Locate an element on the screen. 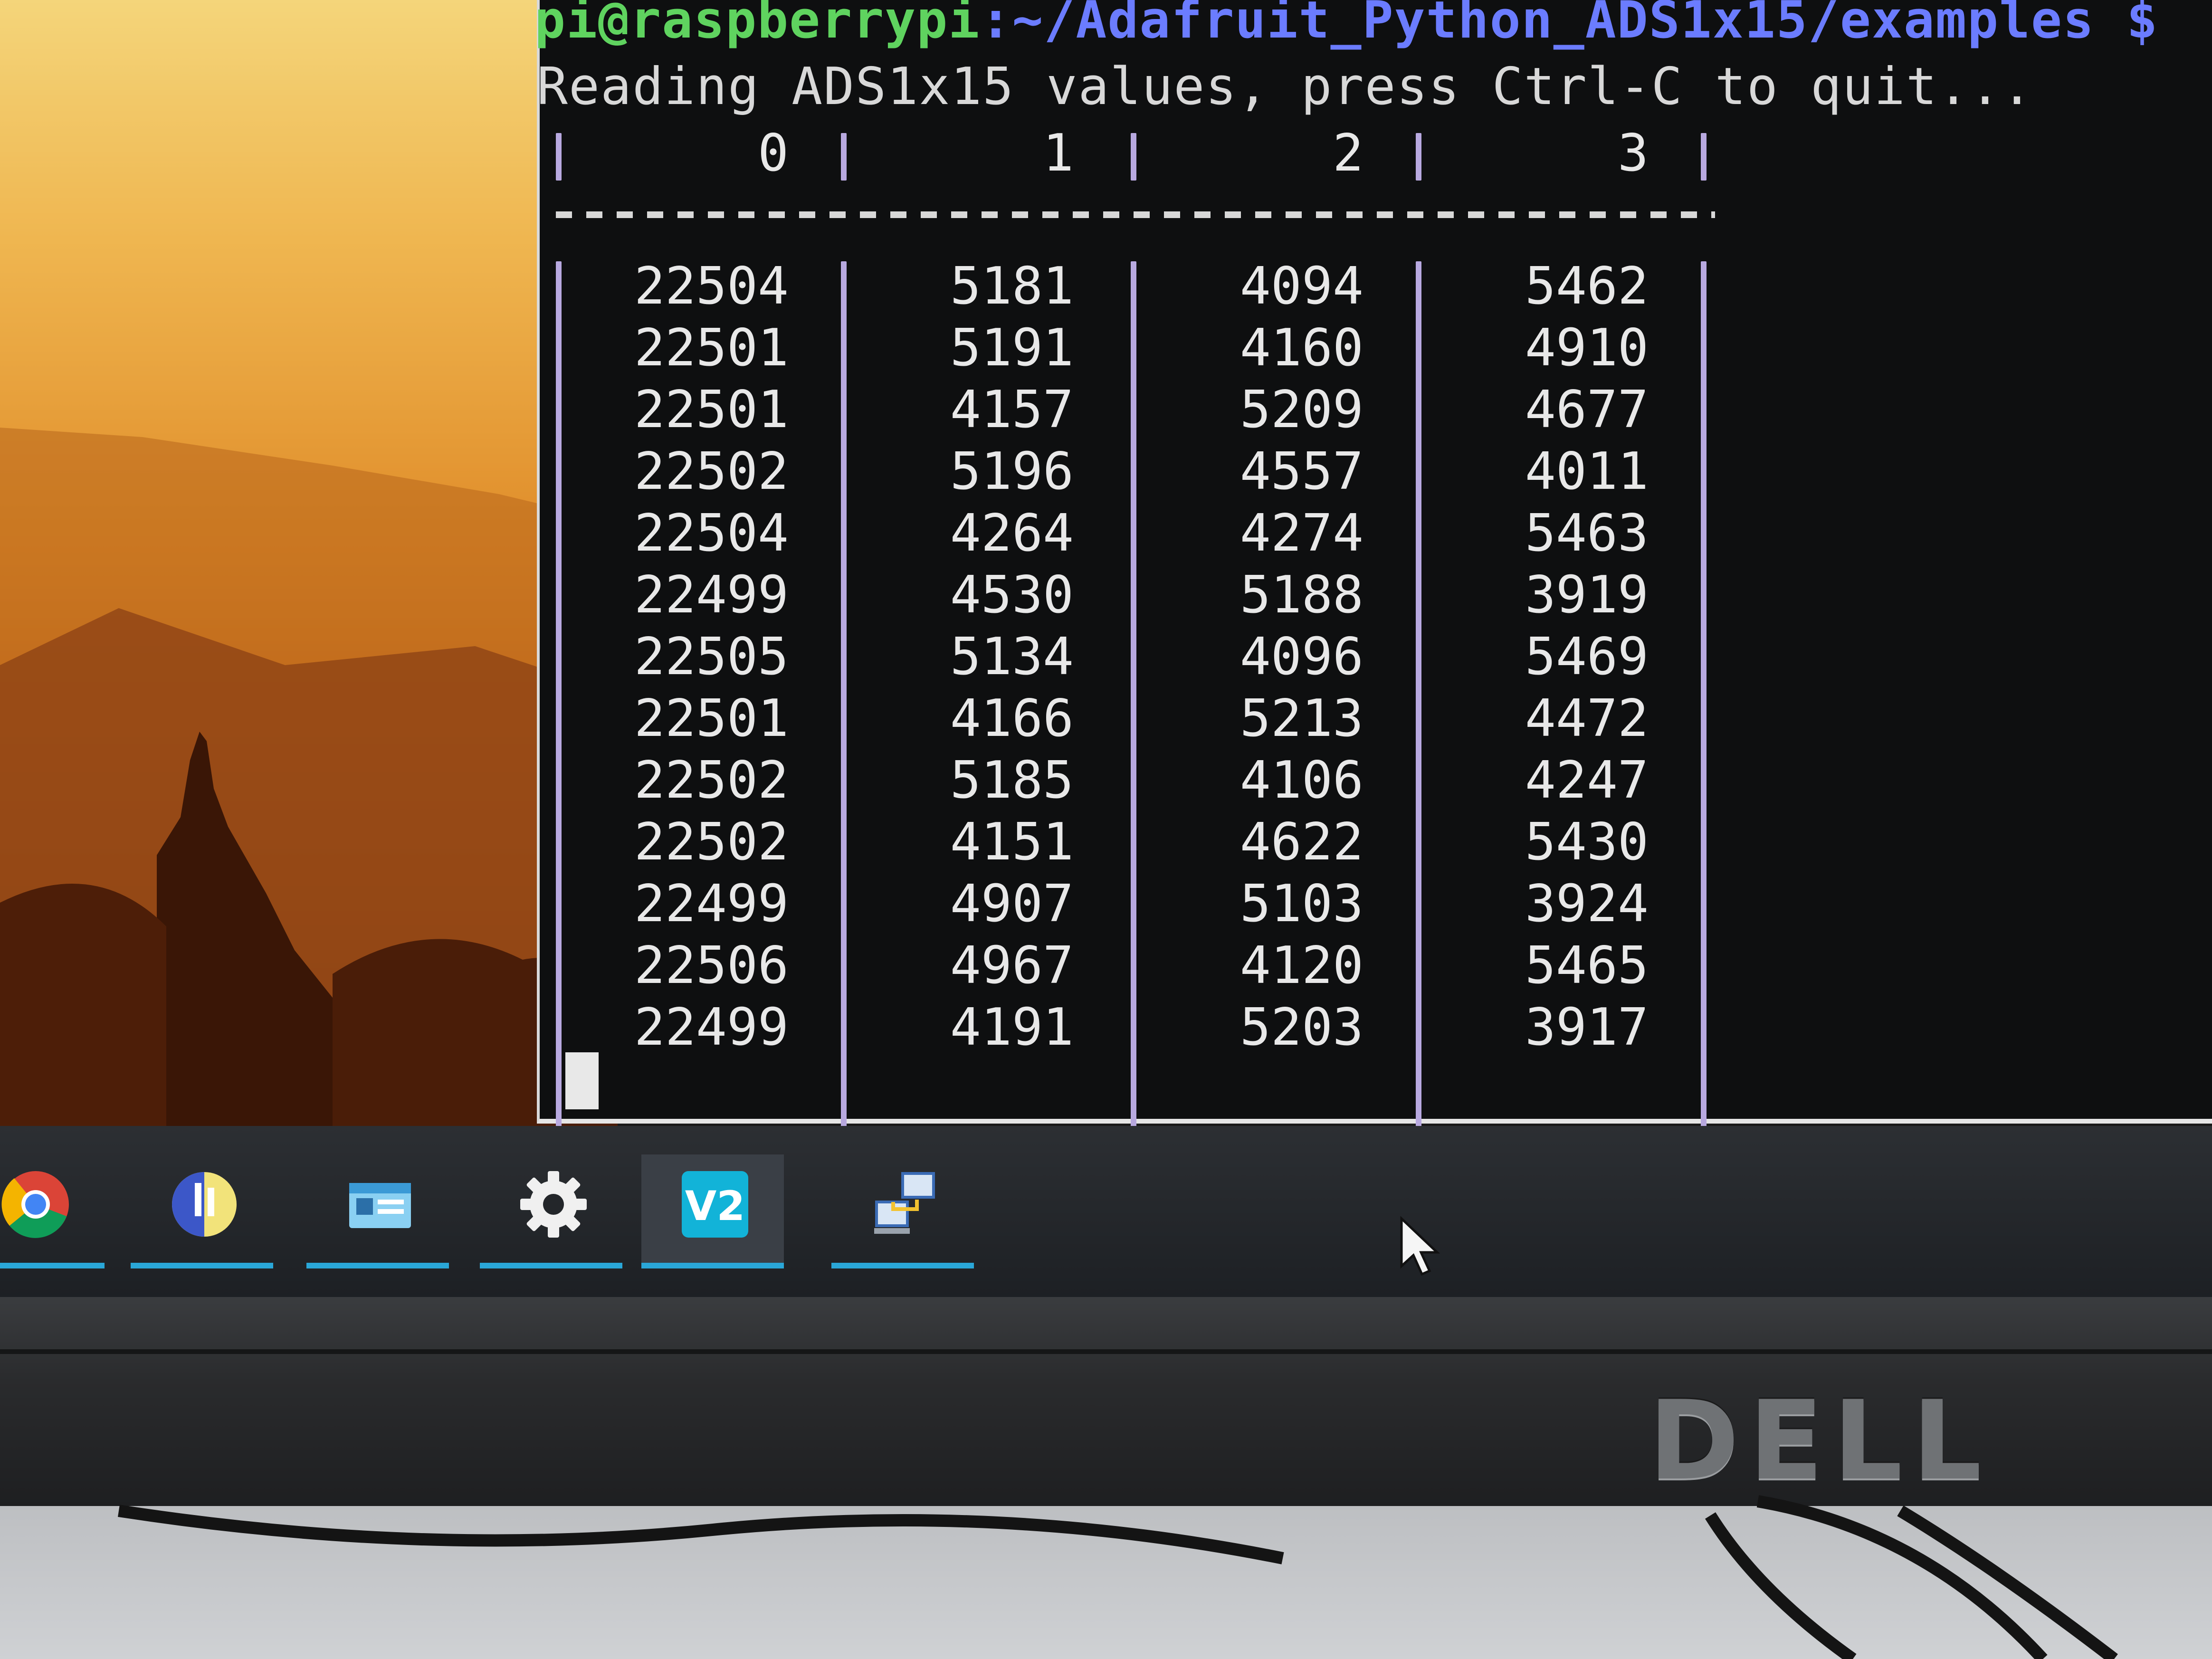 Image resolution: width=2212 pixels, height=1659 pixels. table-cell: 4967 is located at coordinates (1012, 965).